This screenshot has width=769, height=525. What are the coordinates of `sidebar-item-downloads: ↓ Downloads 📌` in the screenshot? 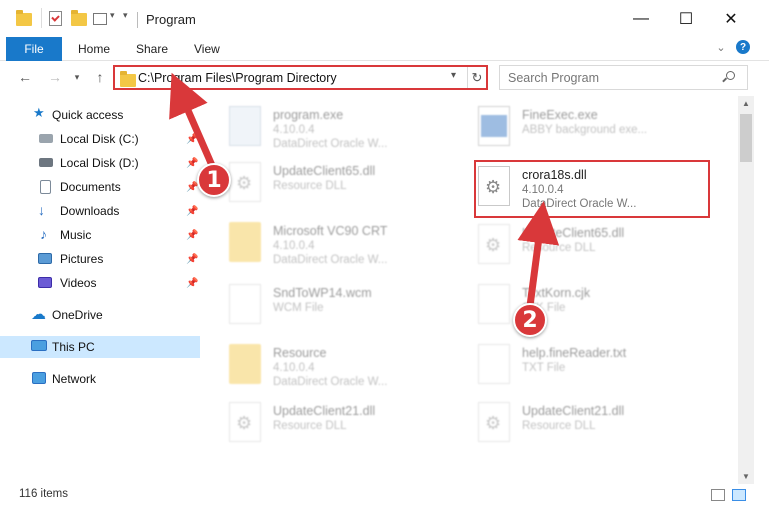 It's located at (100, 211).